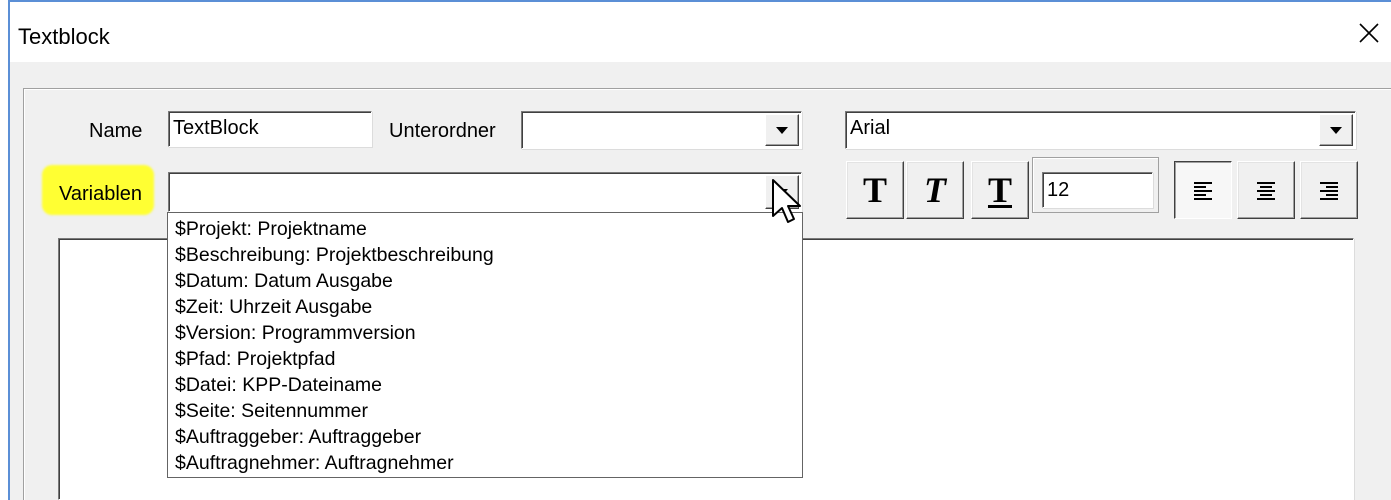 The image size is (1391, 500). What do you see at coordinates (1100, 130) in the screenshot?
I see `font-combobox: Arial` at bounding box center [1100, 130].